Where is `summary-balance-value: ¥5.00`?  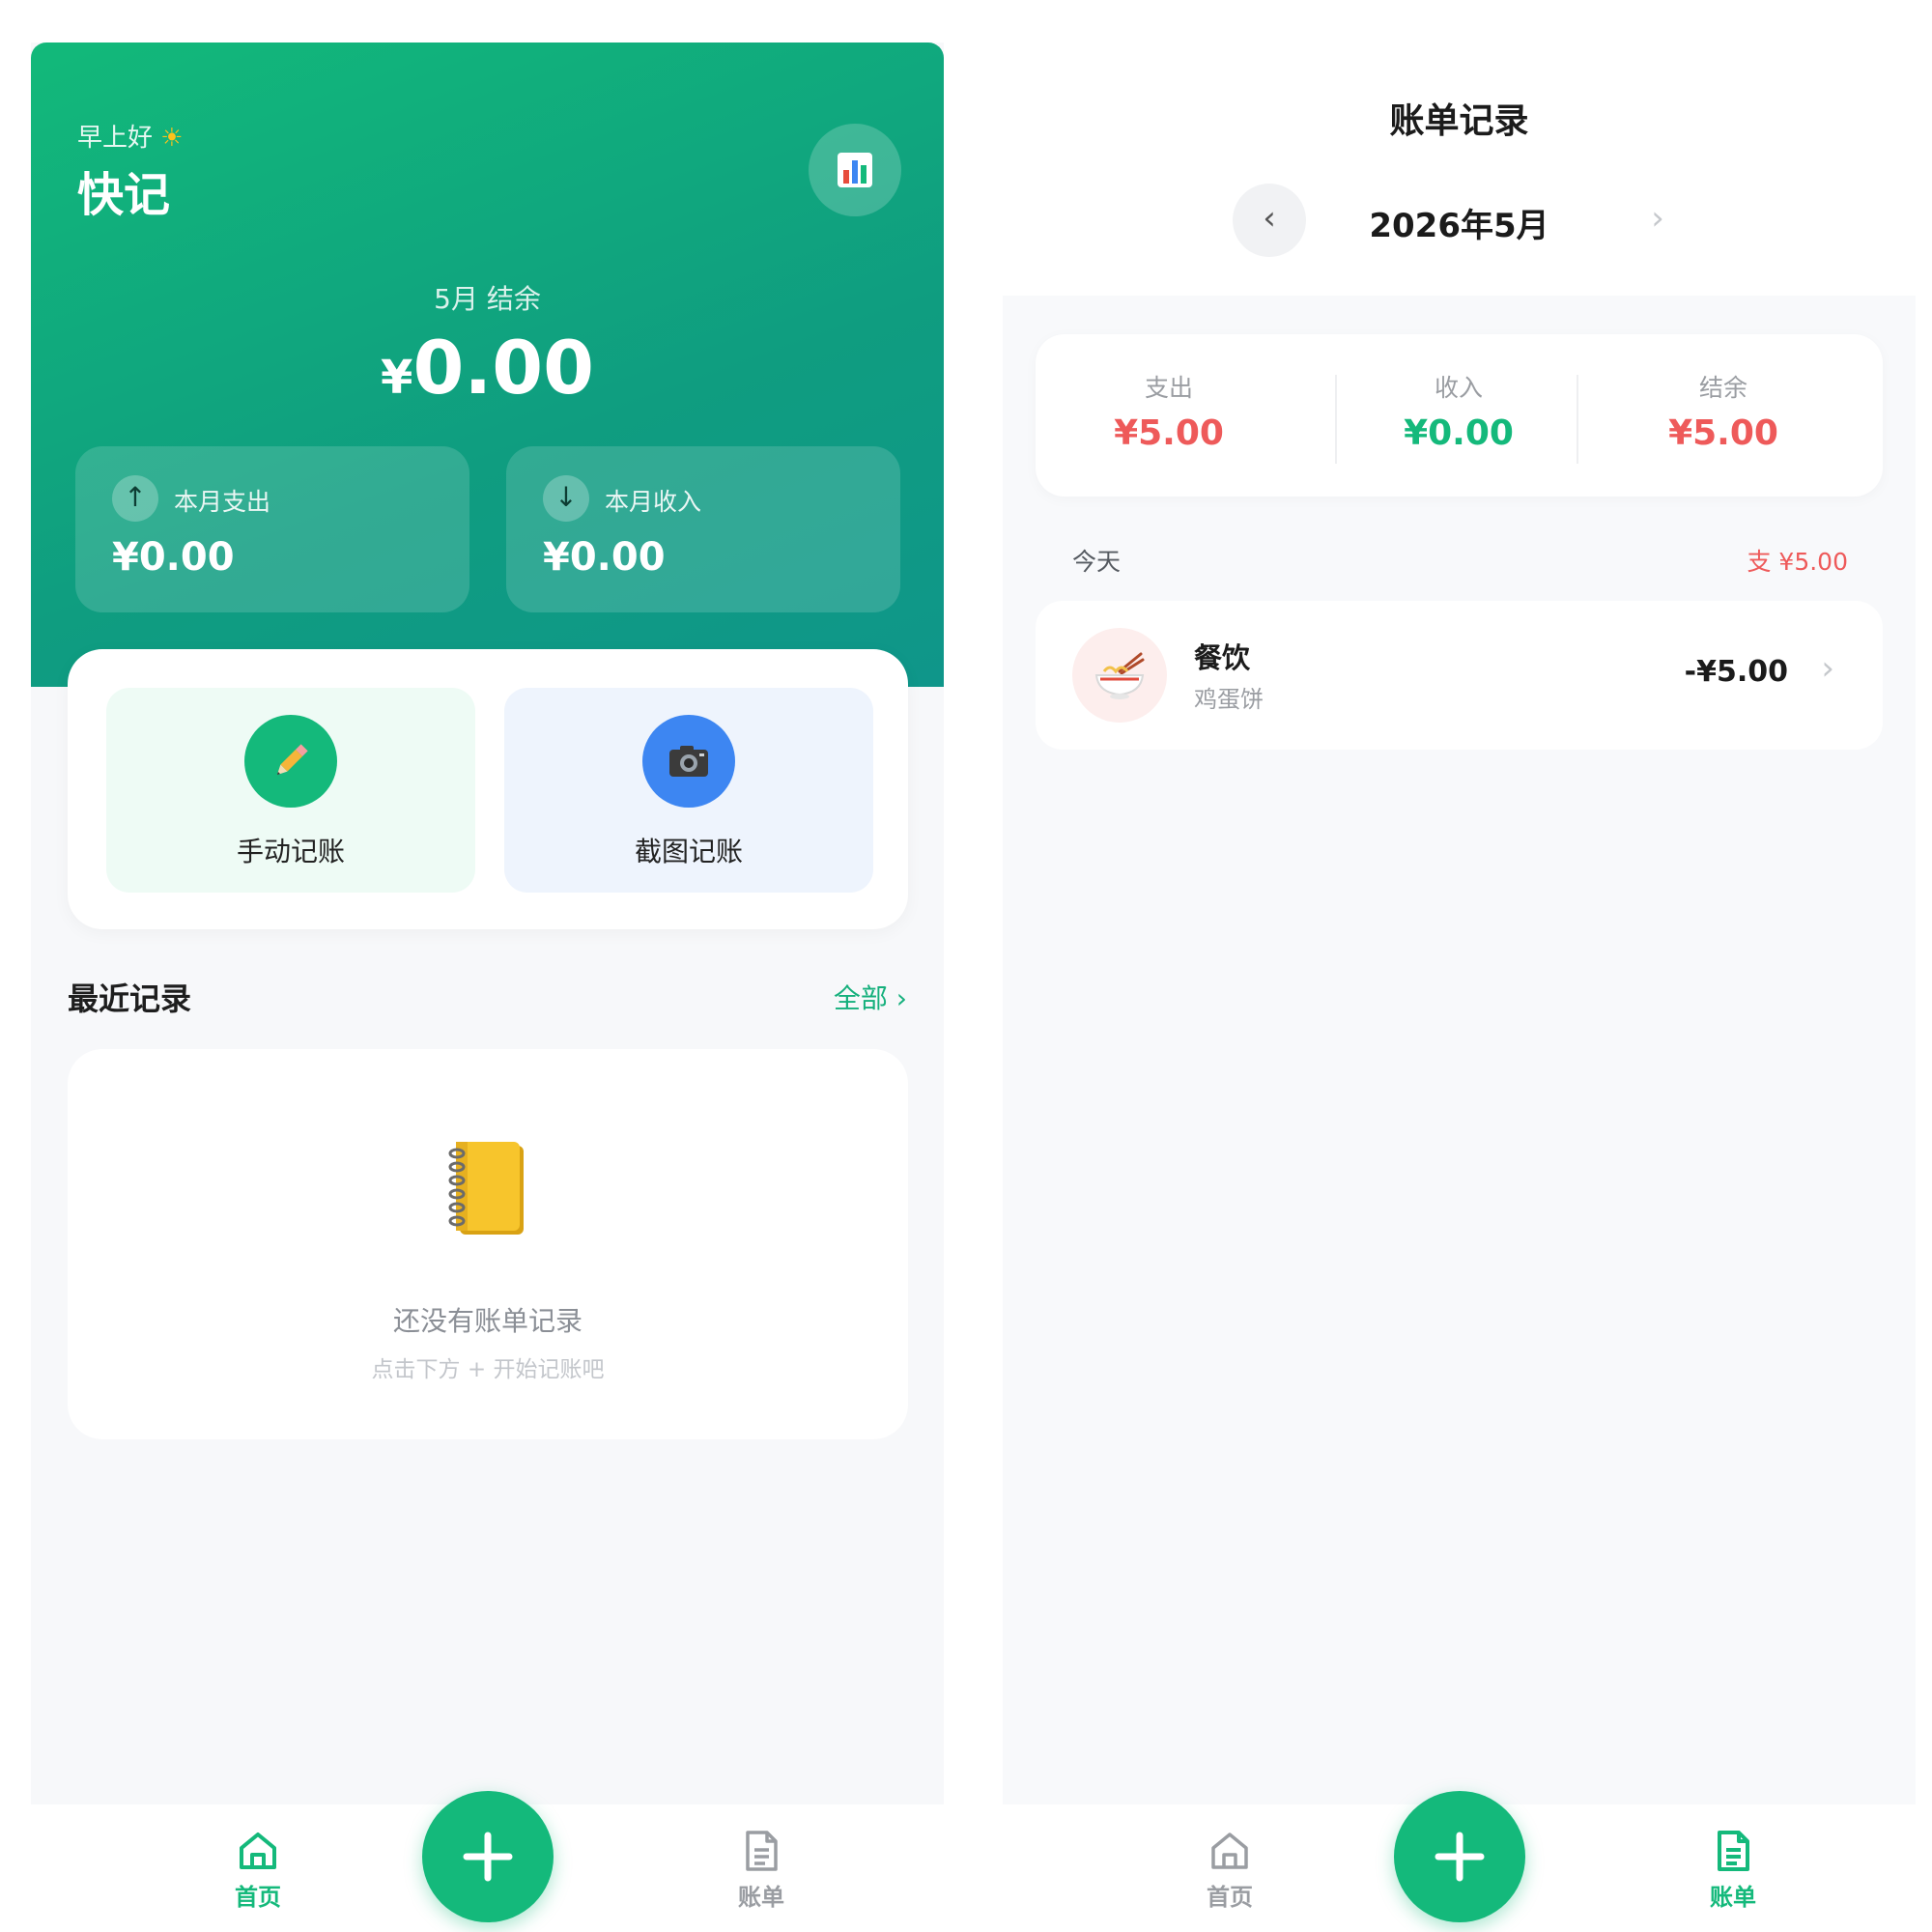
summary-balance-value: ¥5.00 is located at coordinates (1723, 433).